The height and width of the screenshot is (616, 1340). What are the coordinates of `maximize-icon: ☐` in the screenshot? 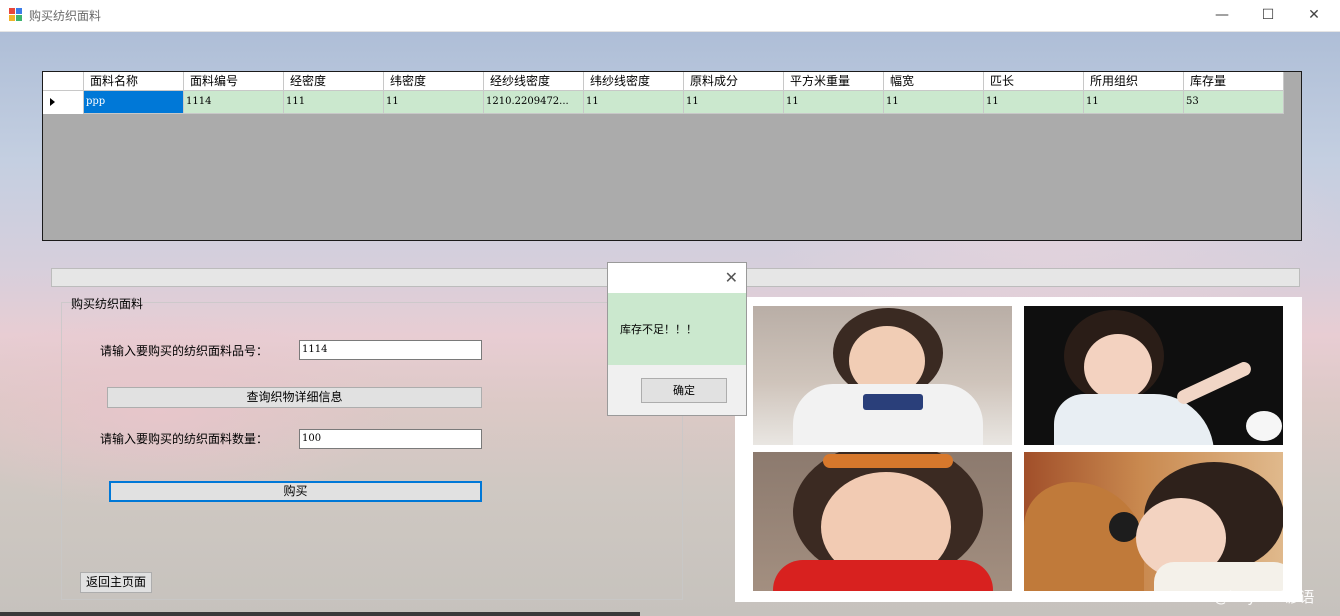 It's located at (1268, 15).